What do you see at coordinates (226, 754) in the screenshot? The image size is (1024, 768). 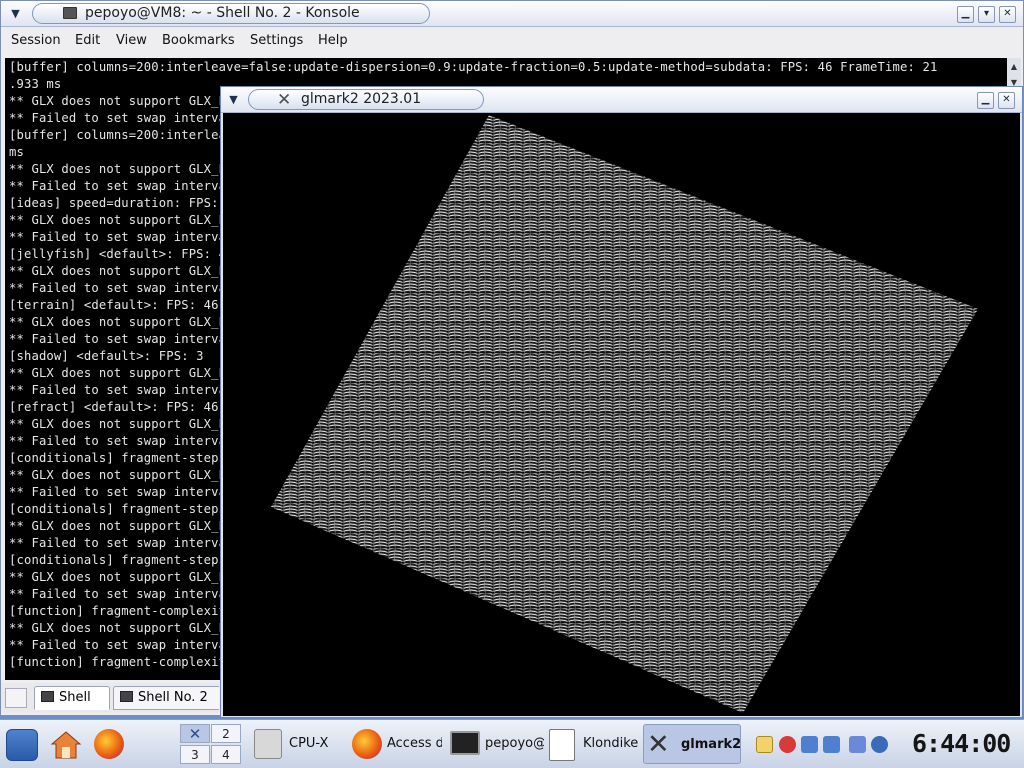 I see `pager-desktop-4: 4` at bounding box center [226, 754].